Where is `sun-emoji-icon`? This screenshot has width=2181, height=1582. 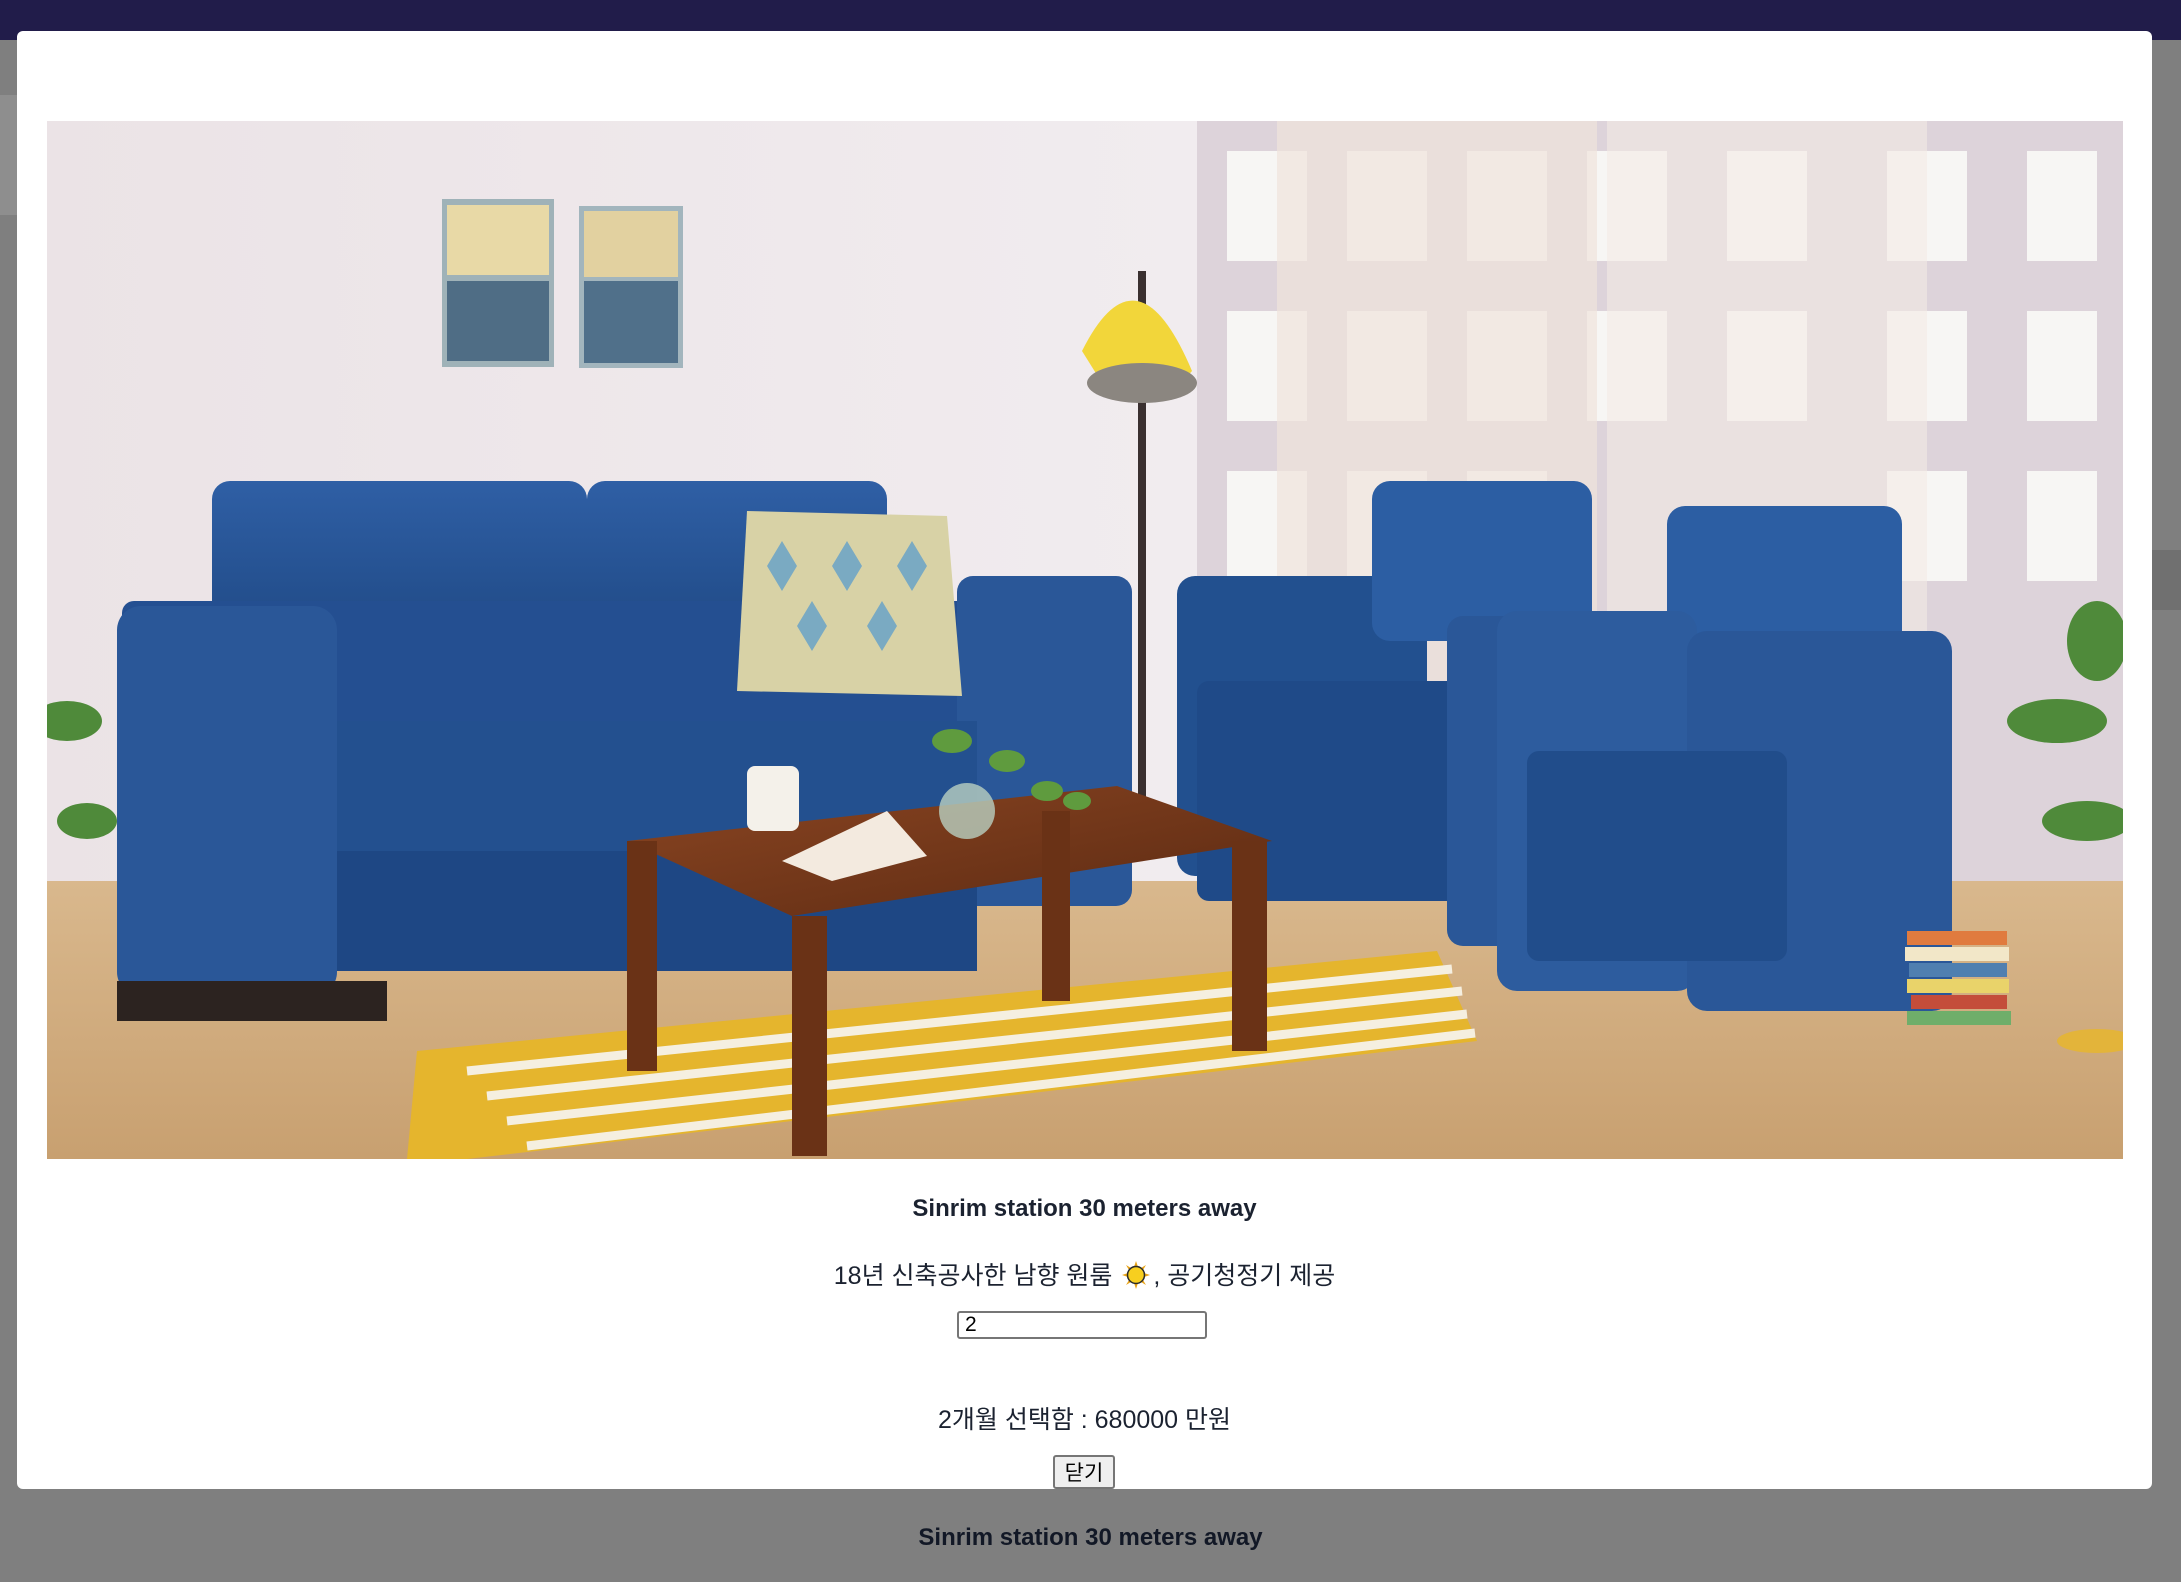
sun-emoji-icon is located at coordinates (1136, 1275).